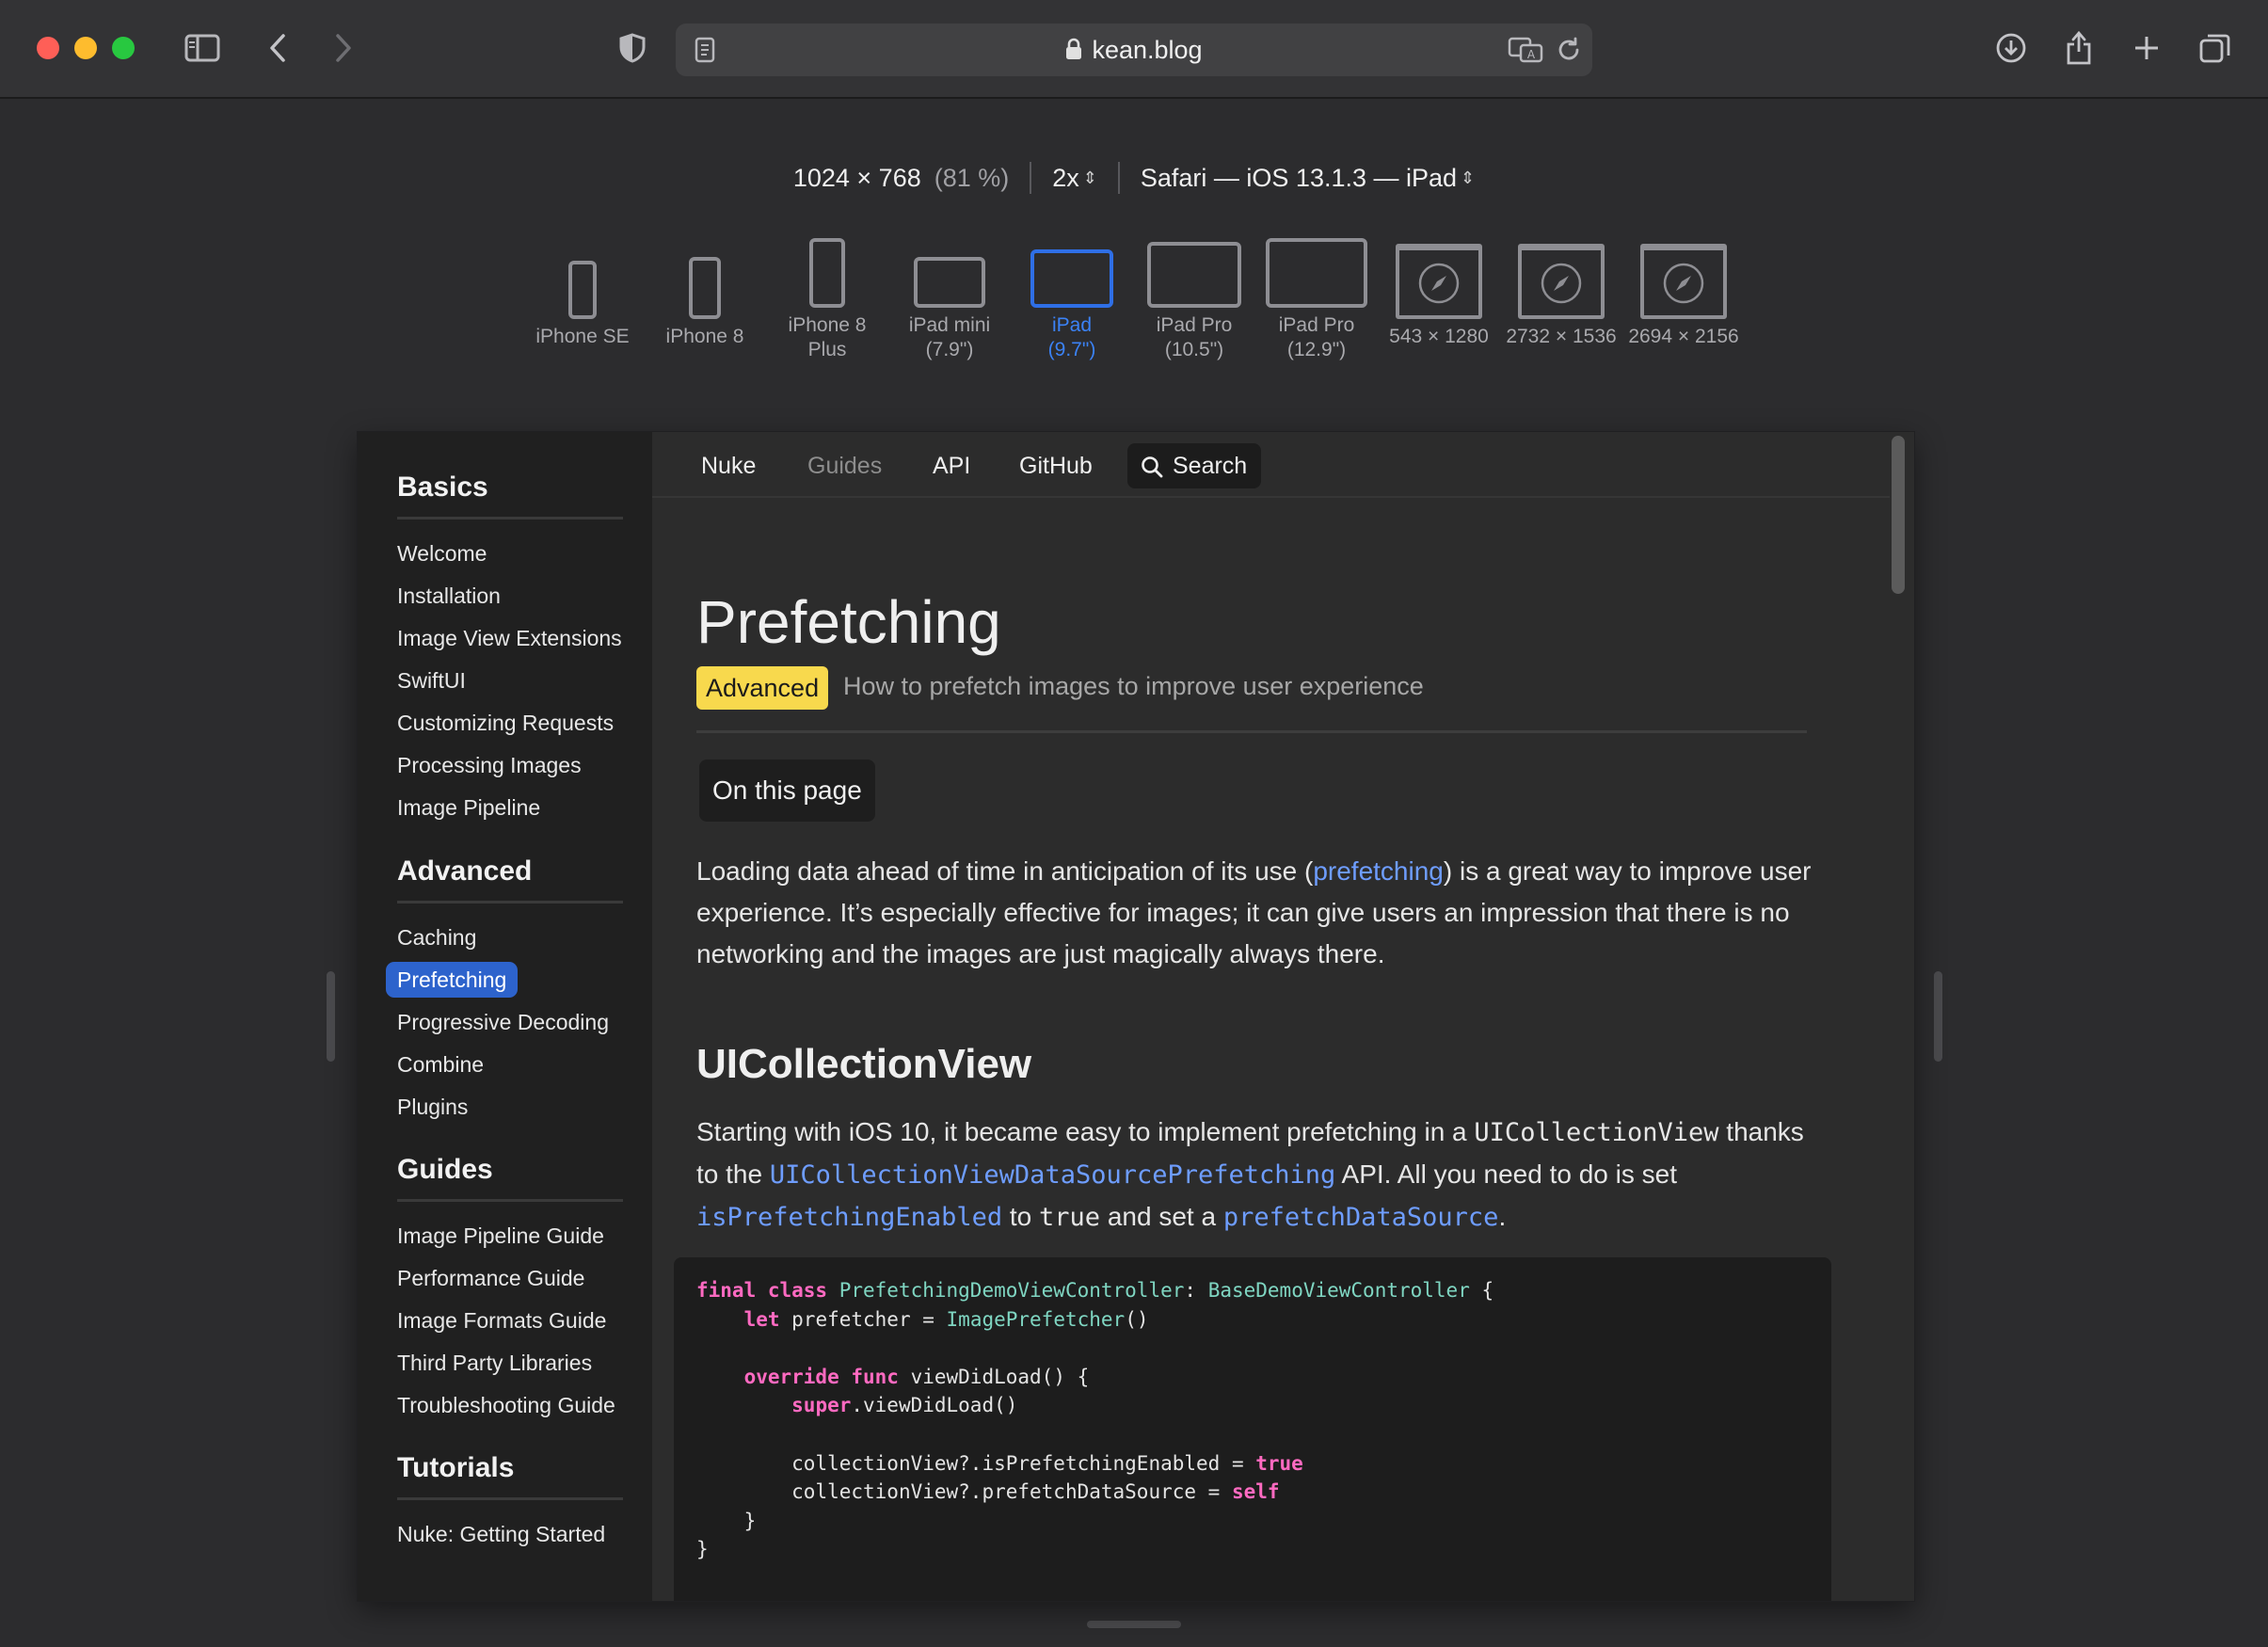 This screenshot has width=2268, height=1647. I want to click on sidebar-item-label: Image View Extensions, so click(510, 638).